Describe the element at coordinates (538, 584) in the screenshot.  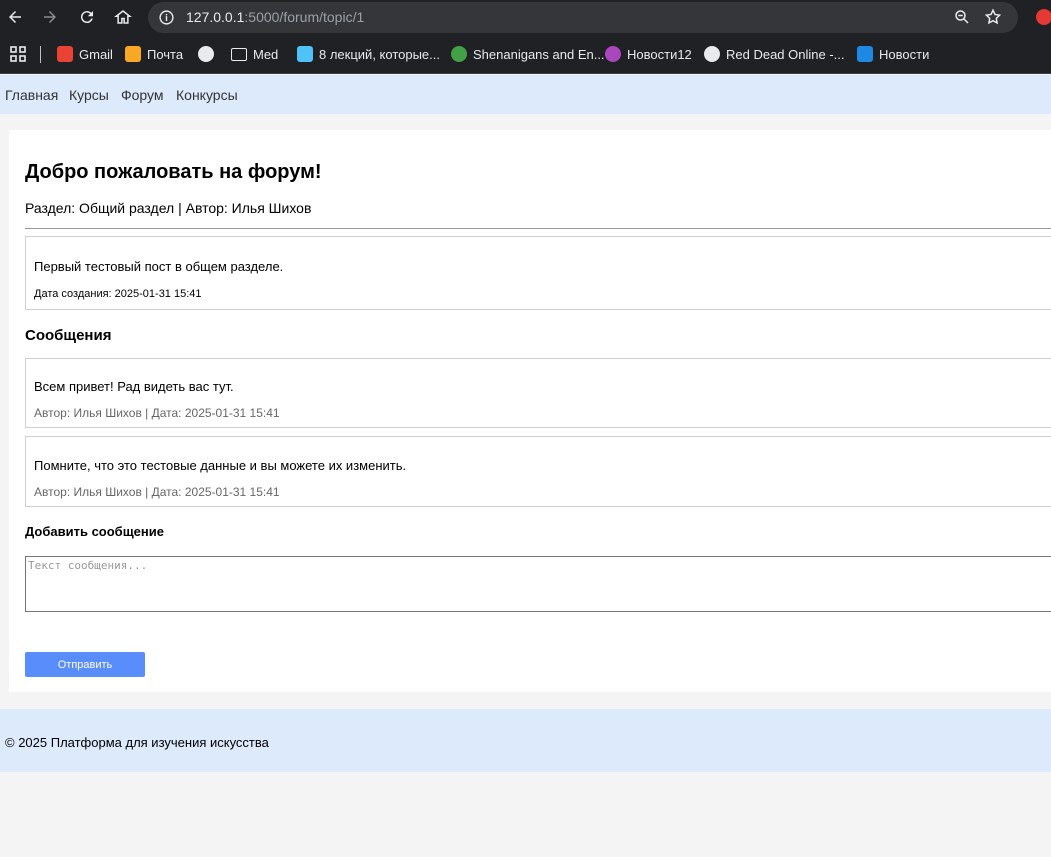
I see `message-textarea` at that location.